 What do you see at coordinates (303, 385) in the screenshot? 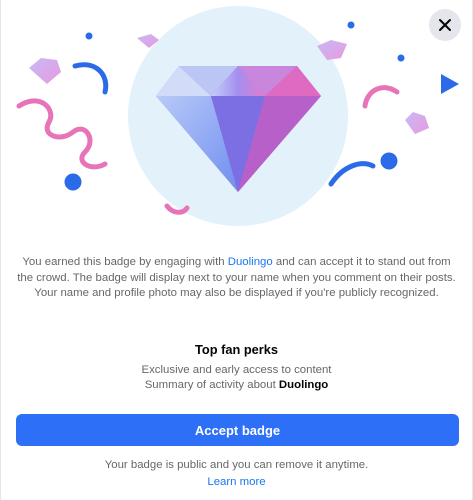
I see `perk-item-brand: Duolingo` at bounding box center [303, 385].